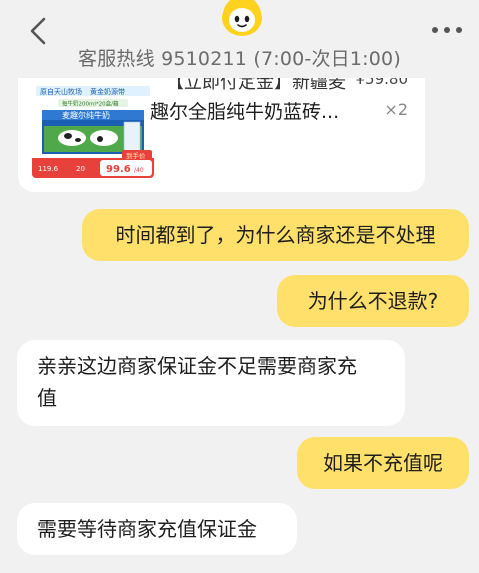 This screenshot has width=479, height=573. Describe the element at coordinates (197, 366) in the screenshot. I see `message-text-line1: 亲亲这边商家保证金不足需要商家充` at that location.